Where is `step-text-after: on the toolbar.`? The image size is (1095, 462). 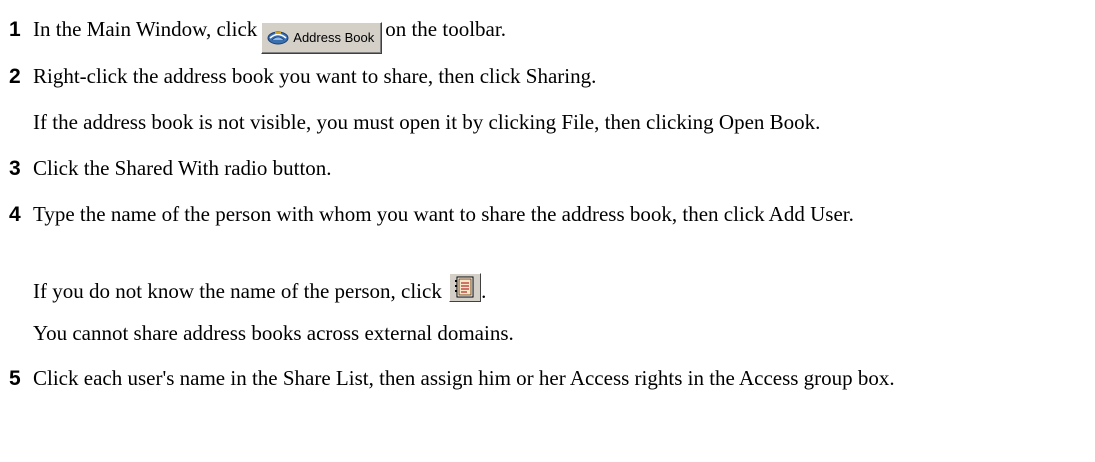
step-text-after: on the toolbar. is located at coordinates (445, 29).